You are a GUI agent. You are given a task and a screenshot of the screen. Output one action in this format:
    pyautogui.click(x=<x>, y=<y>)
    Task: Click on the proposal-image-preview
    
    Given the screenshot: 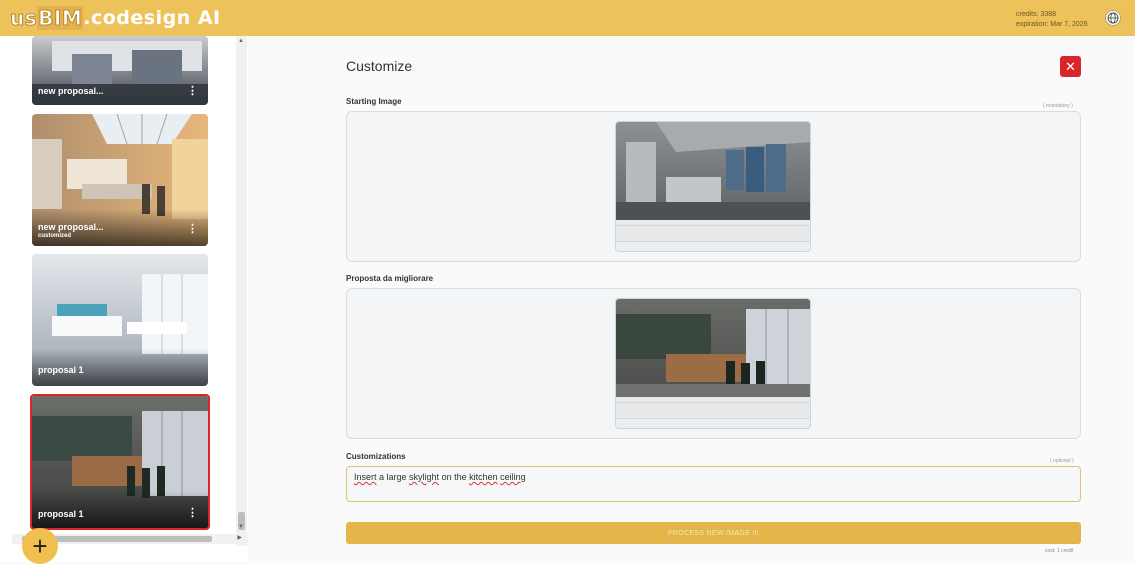 What is the action you would take?
    pyautogui.click(x=713, y=348)
    